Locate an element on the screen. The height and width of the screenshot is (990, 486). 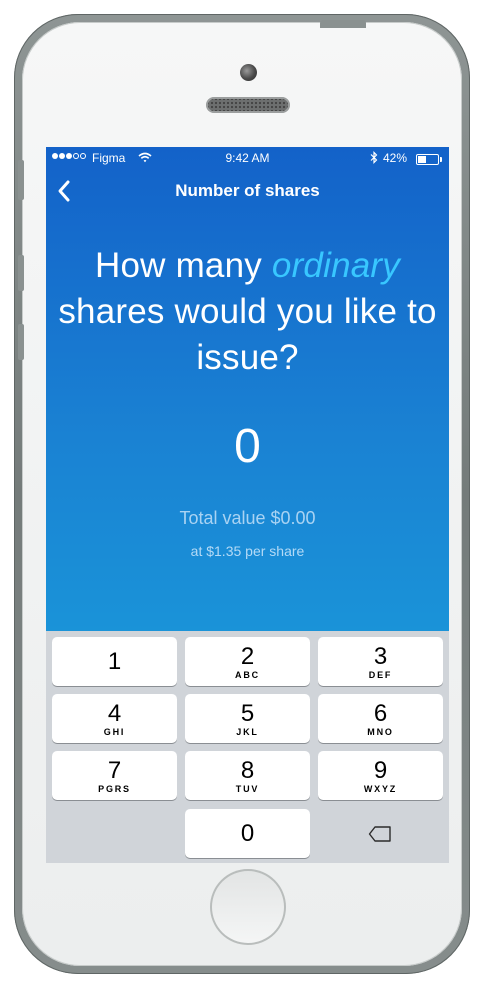
key-digit: 4 is located at coordinates (114, 713).